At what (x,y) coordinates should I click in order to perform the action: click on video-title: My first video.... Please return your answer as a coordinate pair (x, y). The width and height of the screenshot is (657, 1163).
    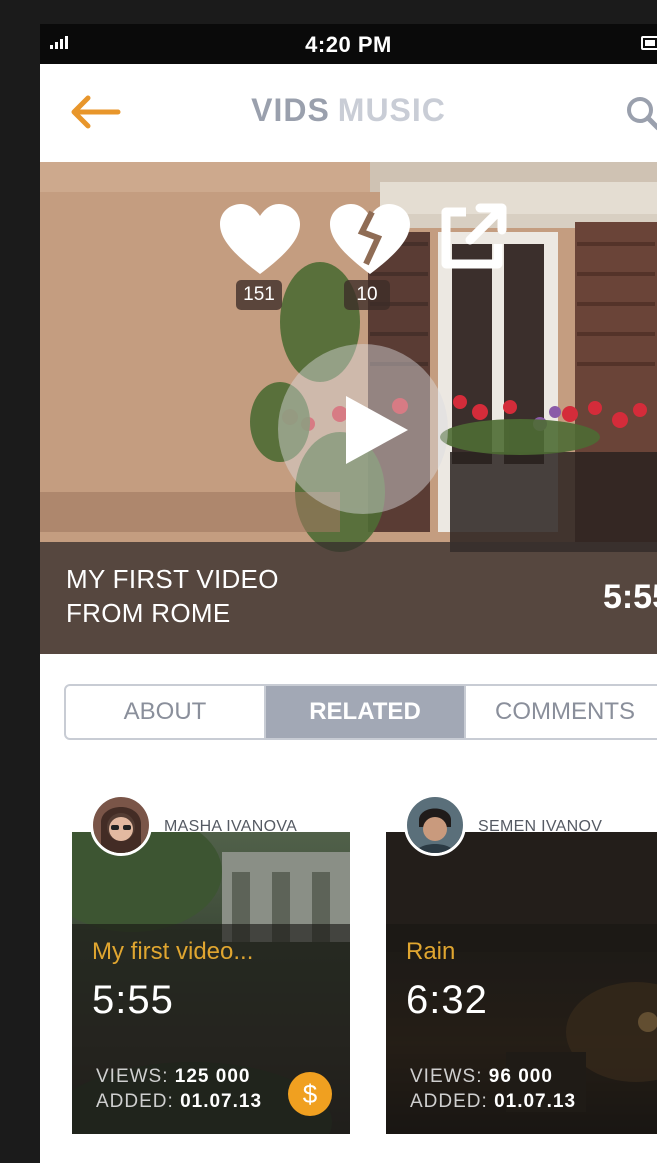
    Looking at the image, I should click on (173, 951).